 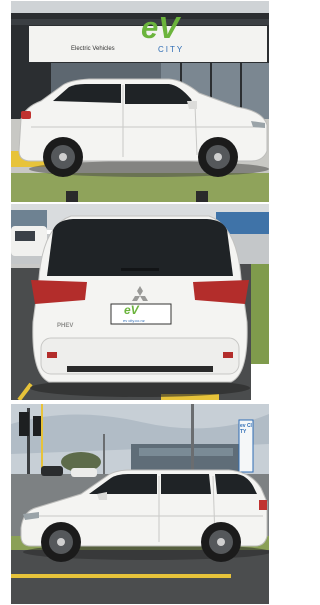 What do you see at coordinates (63, 157) in the screenshot?
I see `wheel-rear` at bounding box center [63, 157].